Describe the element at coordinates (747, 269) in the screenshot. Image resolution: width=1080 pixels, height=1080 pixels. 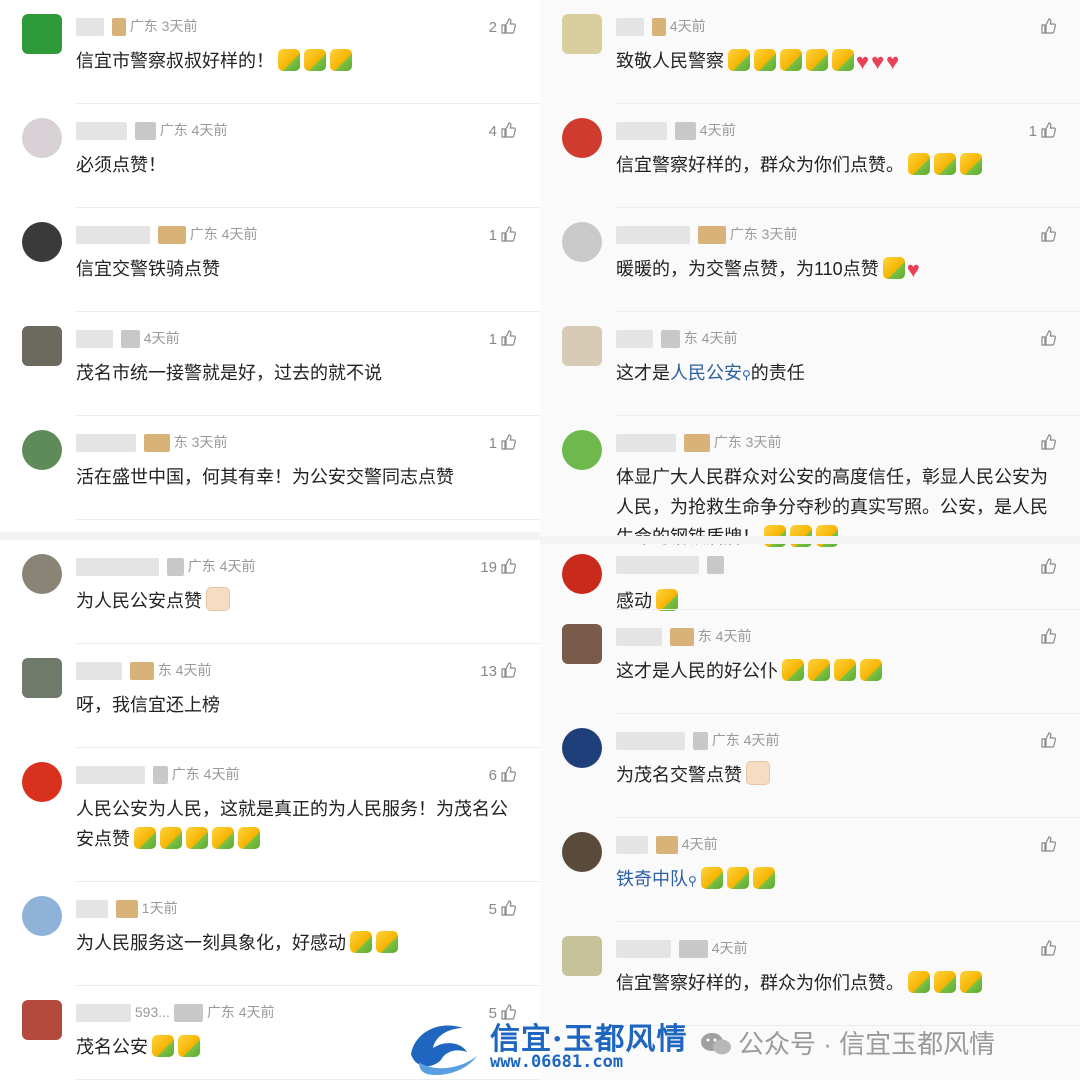
I see `comment-body: 暖暖的，为交警点赞，为110点赞` at that location.